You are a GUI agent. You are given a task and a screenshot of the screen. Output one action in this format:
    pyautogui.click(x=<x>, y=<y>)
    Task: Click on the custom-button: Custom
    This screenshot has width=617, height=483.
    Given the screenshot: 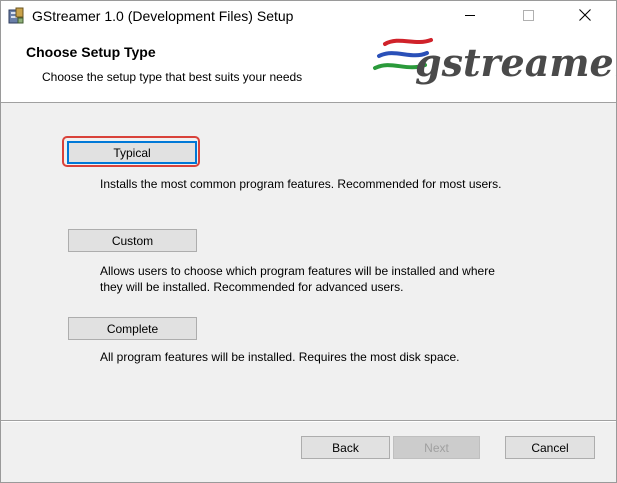 What is the action you would take?
    pyautogui.click(x=132, y=240)
    